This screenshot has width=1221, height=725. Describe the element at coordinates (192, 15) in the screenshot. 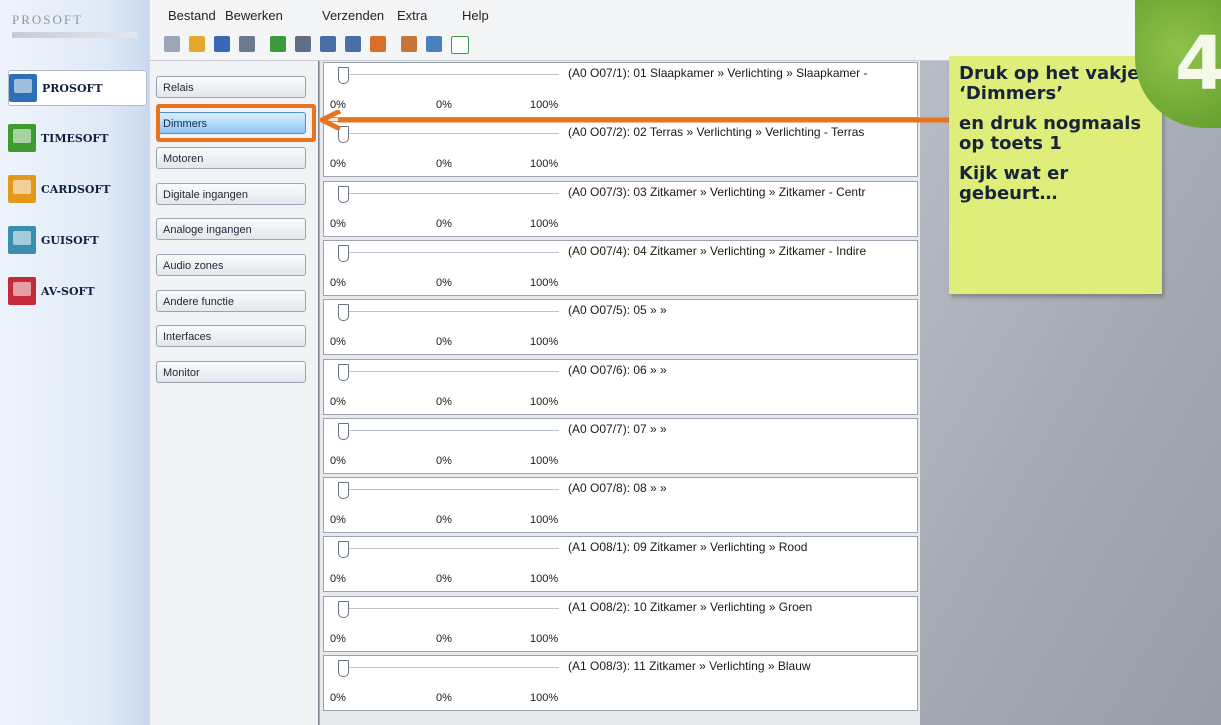

I see `menu-bestand: Bestand` at that location.